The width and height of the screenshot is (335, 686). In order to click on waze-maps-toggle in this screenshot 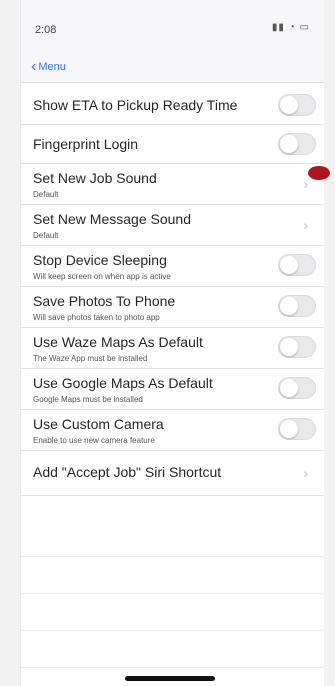, I will do `click(297, 347)`.